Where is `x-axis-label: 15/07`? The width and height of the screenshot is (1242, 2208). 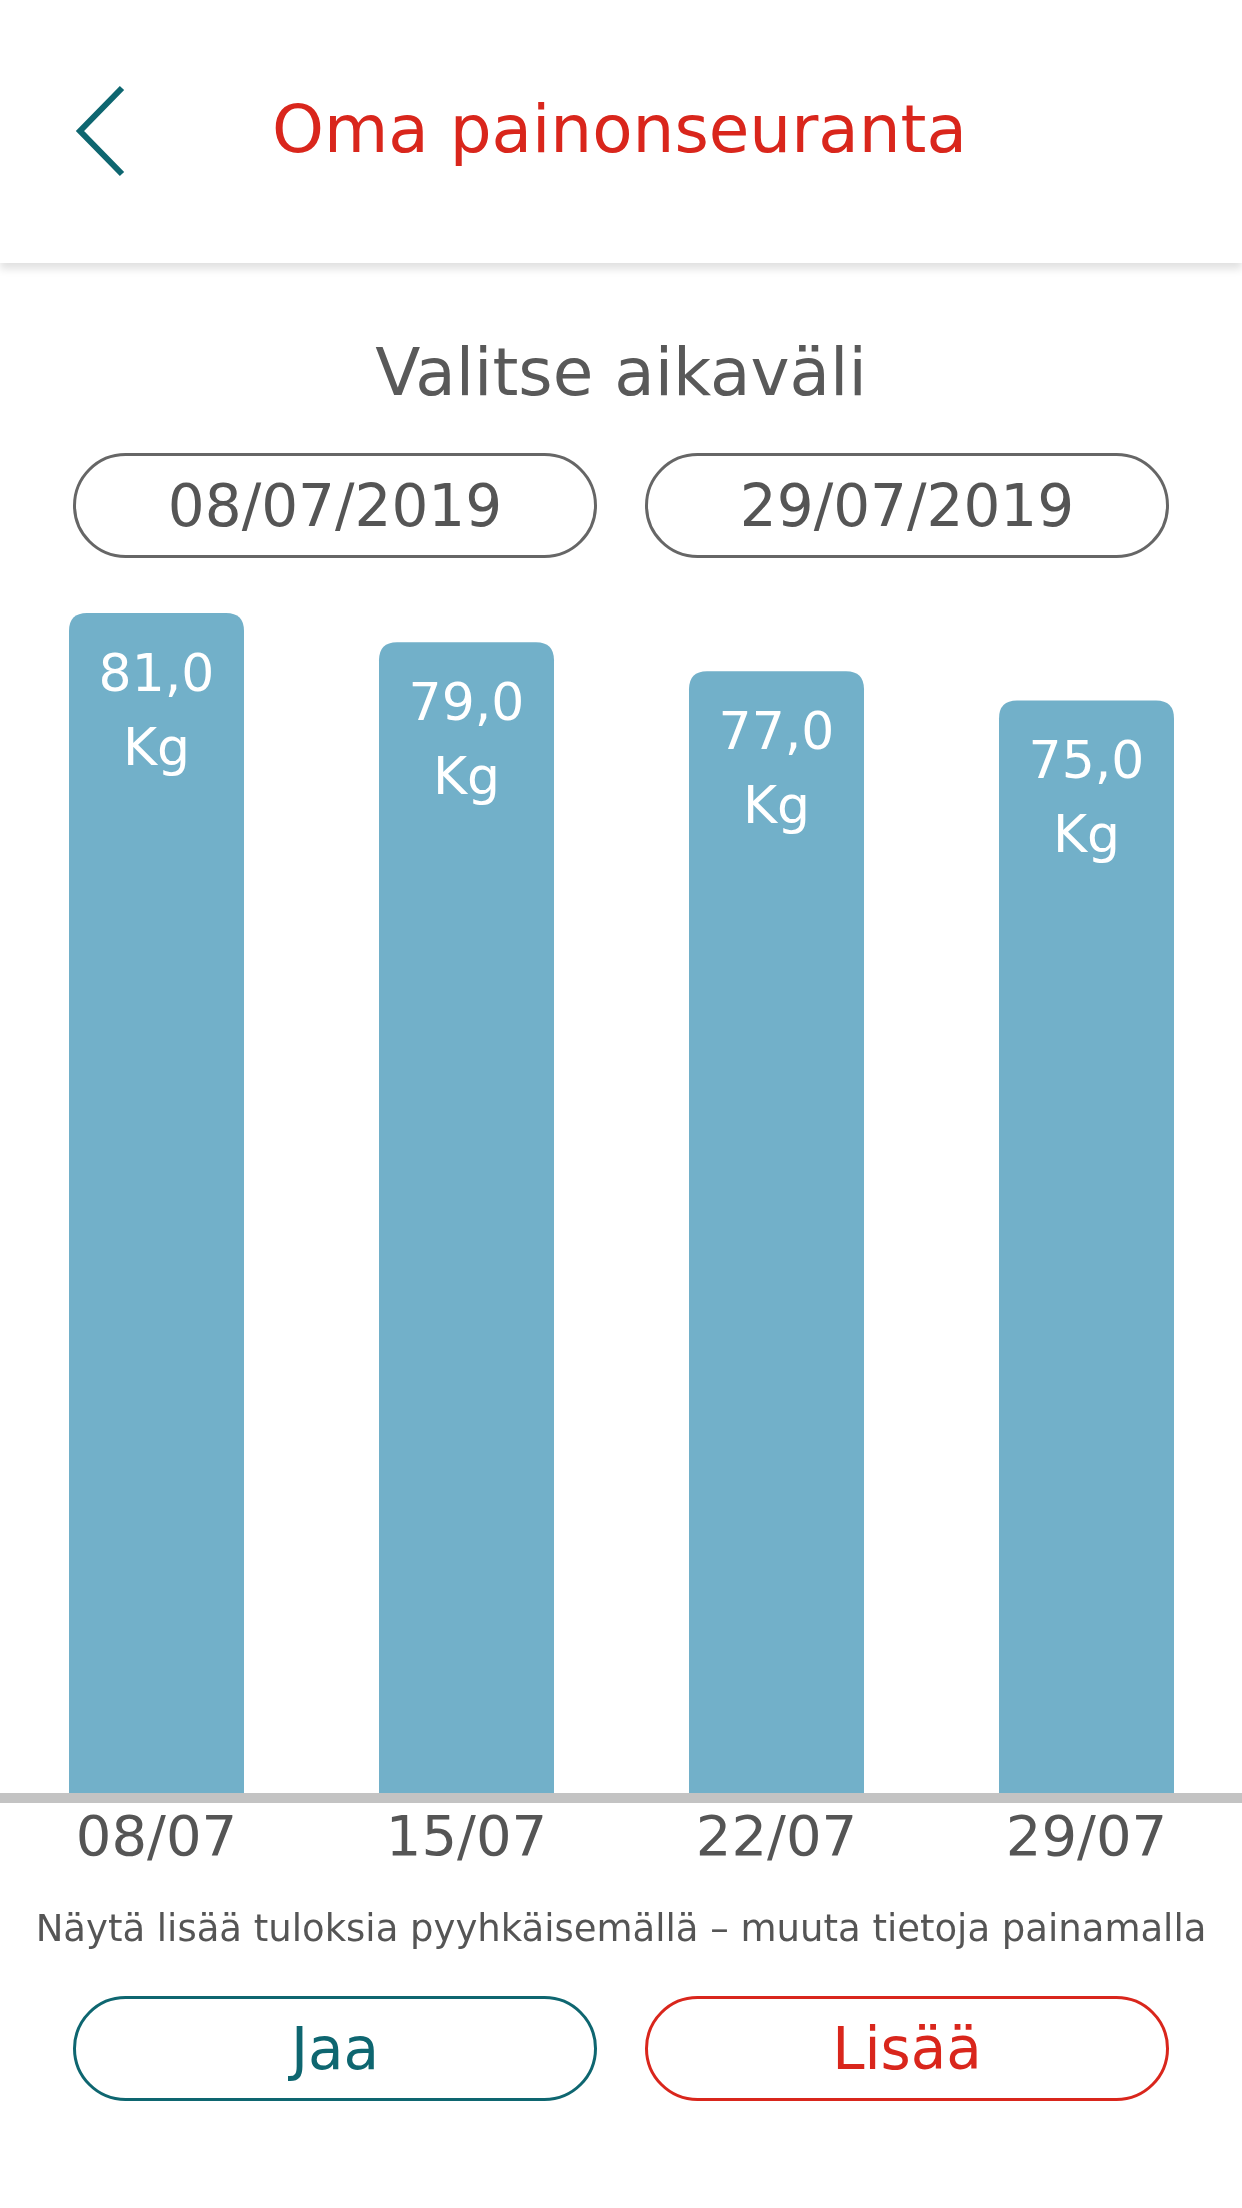
x-axis-label: 15/07 is located at coordinates (466, 1835).